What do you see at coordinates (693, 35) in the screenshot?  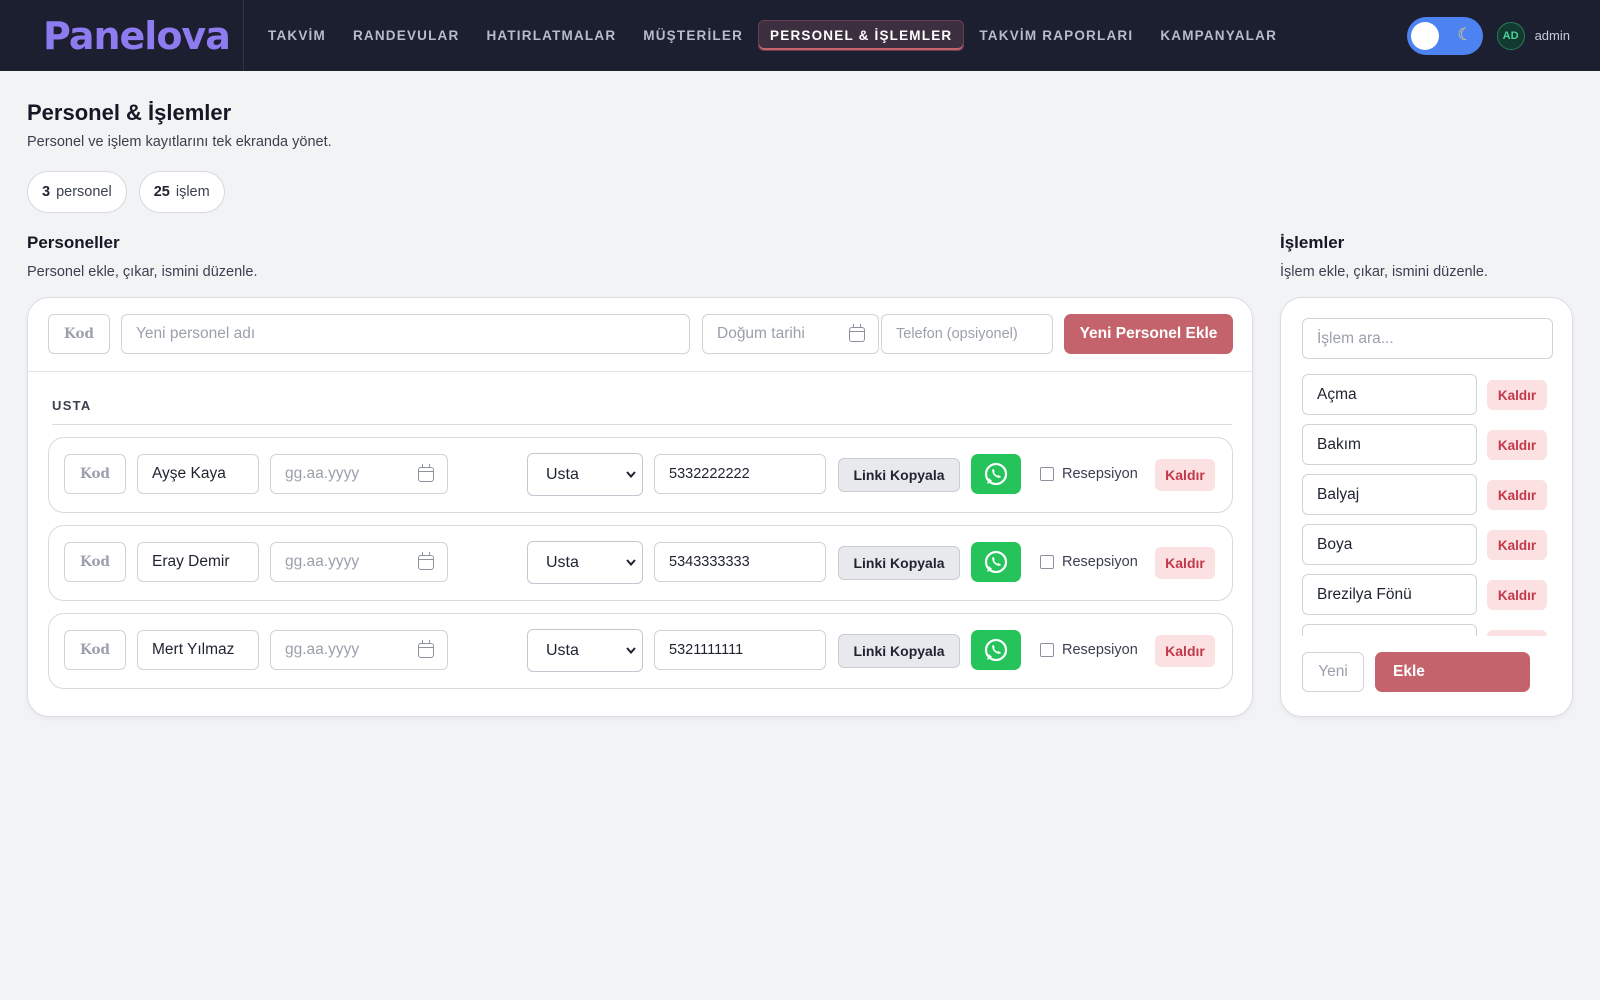 I see `nav-item: MÜŞTERİLER` at bounding box center [693, 35].